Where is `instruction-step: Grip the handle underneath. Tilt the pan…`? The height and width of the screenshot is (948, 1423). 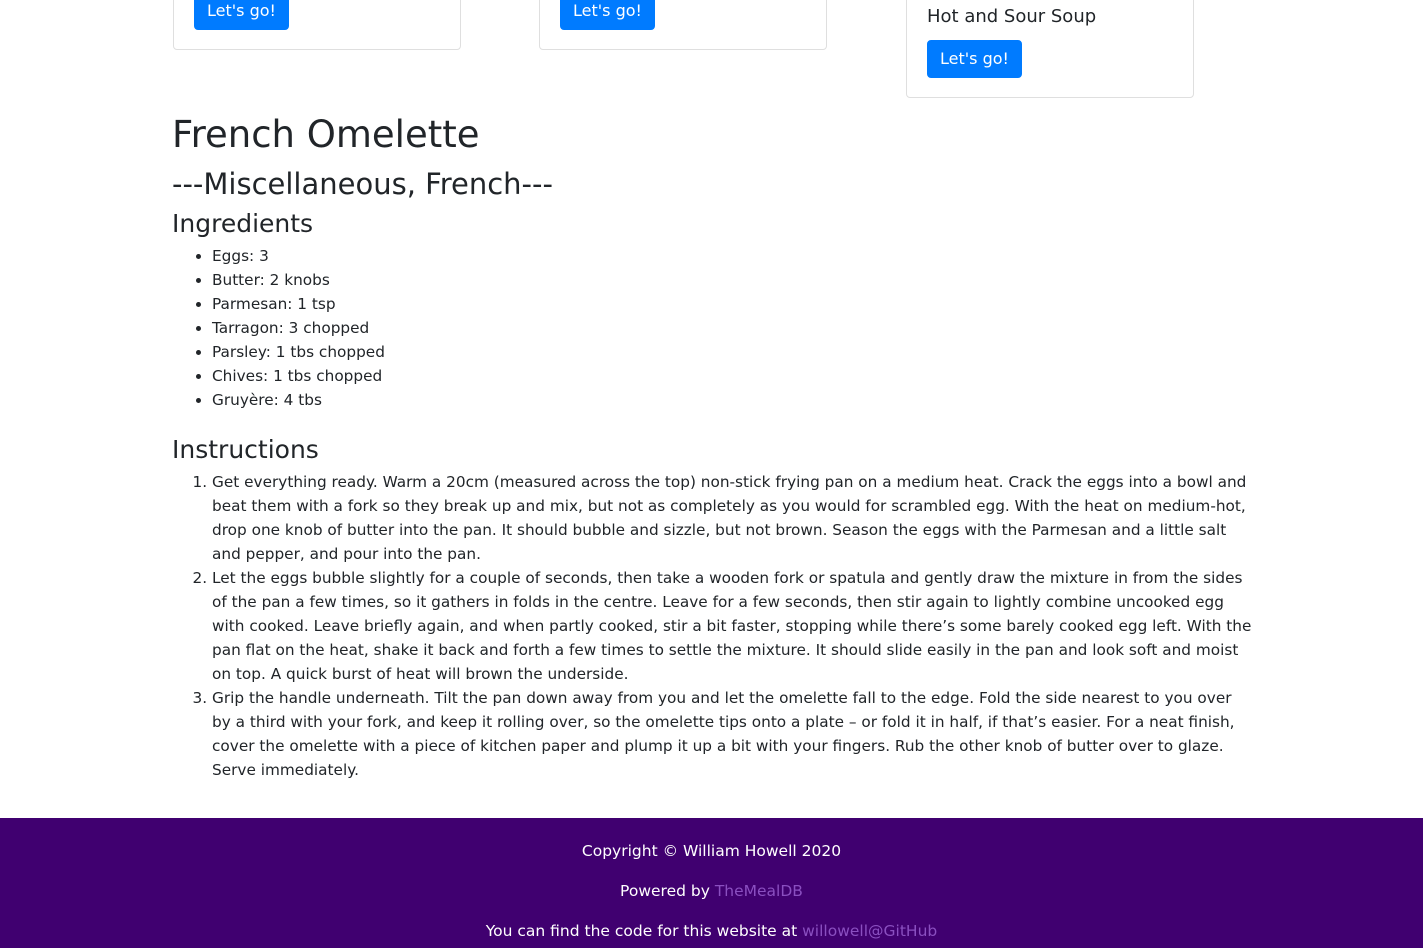 instruction-step: Grip the handle underneath. Tilt the pan… is located at coordinates (732, 734).